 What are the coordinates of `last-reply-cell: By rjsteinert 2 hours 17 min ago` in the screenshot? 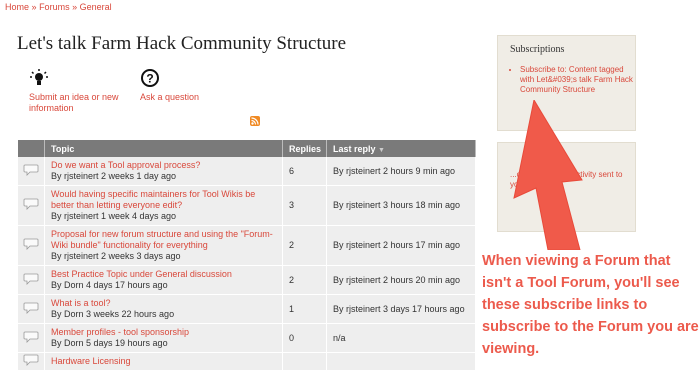 It's located at (401, 245).